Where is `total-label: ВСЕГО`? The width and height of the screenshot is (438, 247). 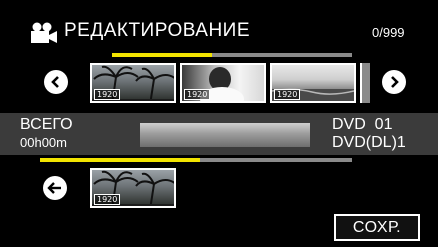 total-label: ВСЕГО is located at coordinates (46, 124).